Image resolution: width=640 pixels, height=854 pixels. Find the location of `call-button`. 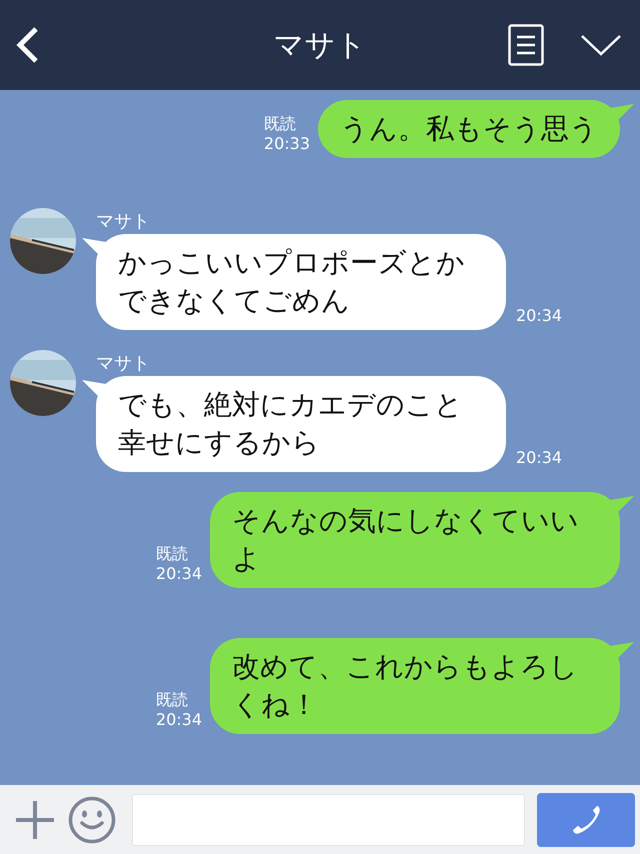

call-button is located at coordinates (586, 819).